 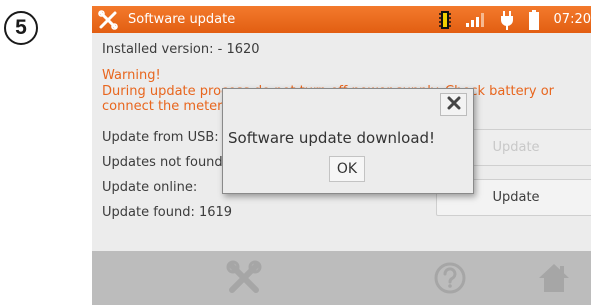 I want to click on tools-icon, so click(x=108, y=19).